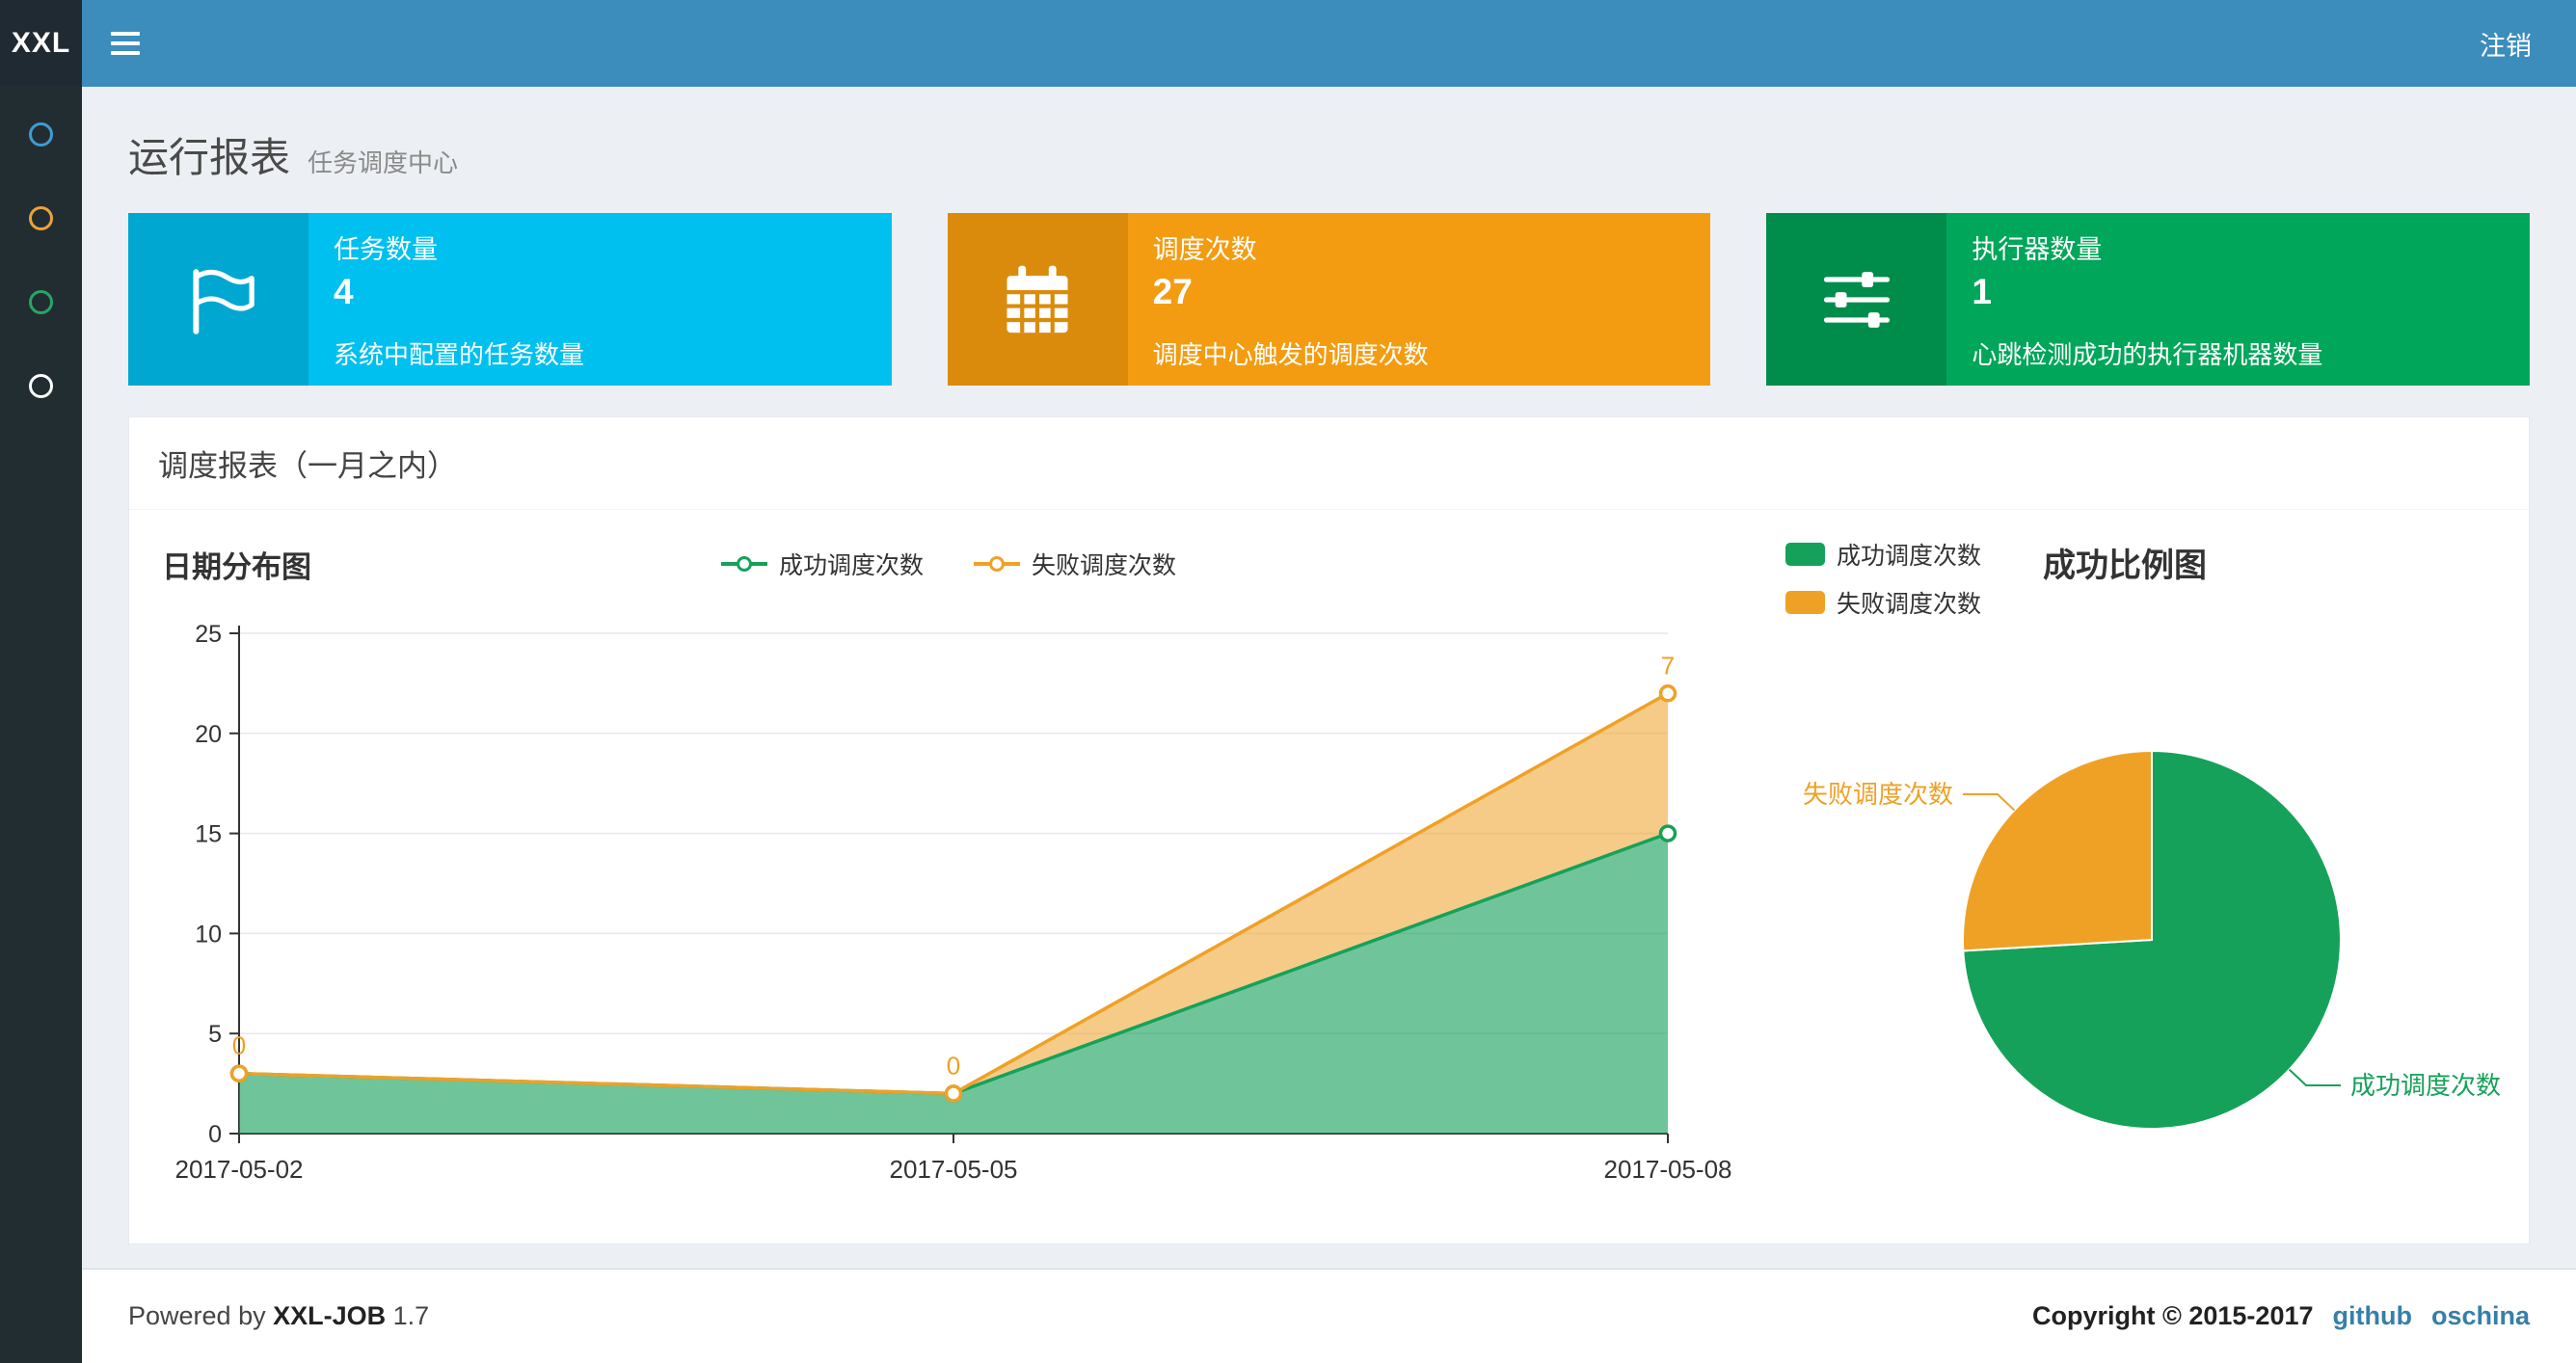 Image resolution: width=2576 pixels, height=1363 pixels. What do you see at coordinates (209, 834) in the screenshot?
I see `y-tick-label: 15` at bounding box center [209, 834].